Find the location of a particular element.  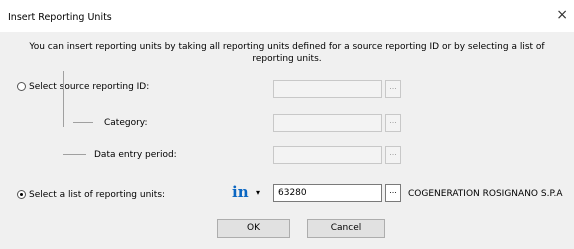

title-bar: Insert Reporting Units × is located at coordinates (287, 16).